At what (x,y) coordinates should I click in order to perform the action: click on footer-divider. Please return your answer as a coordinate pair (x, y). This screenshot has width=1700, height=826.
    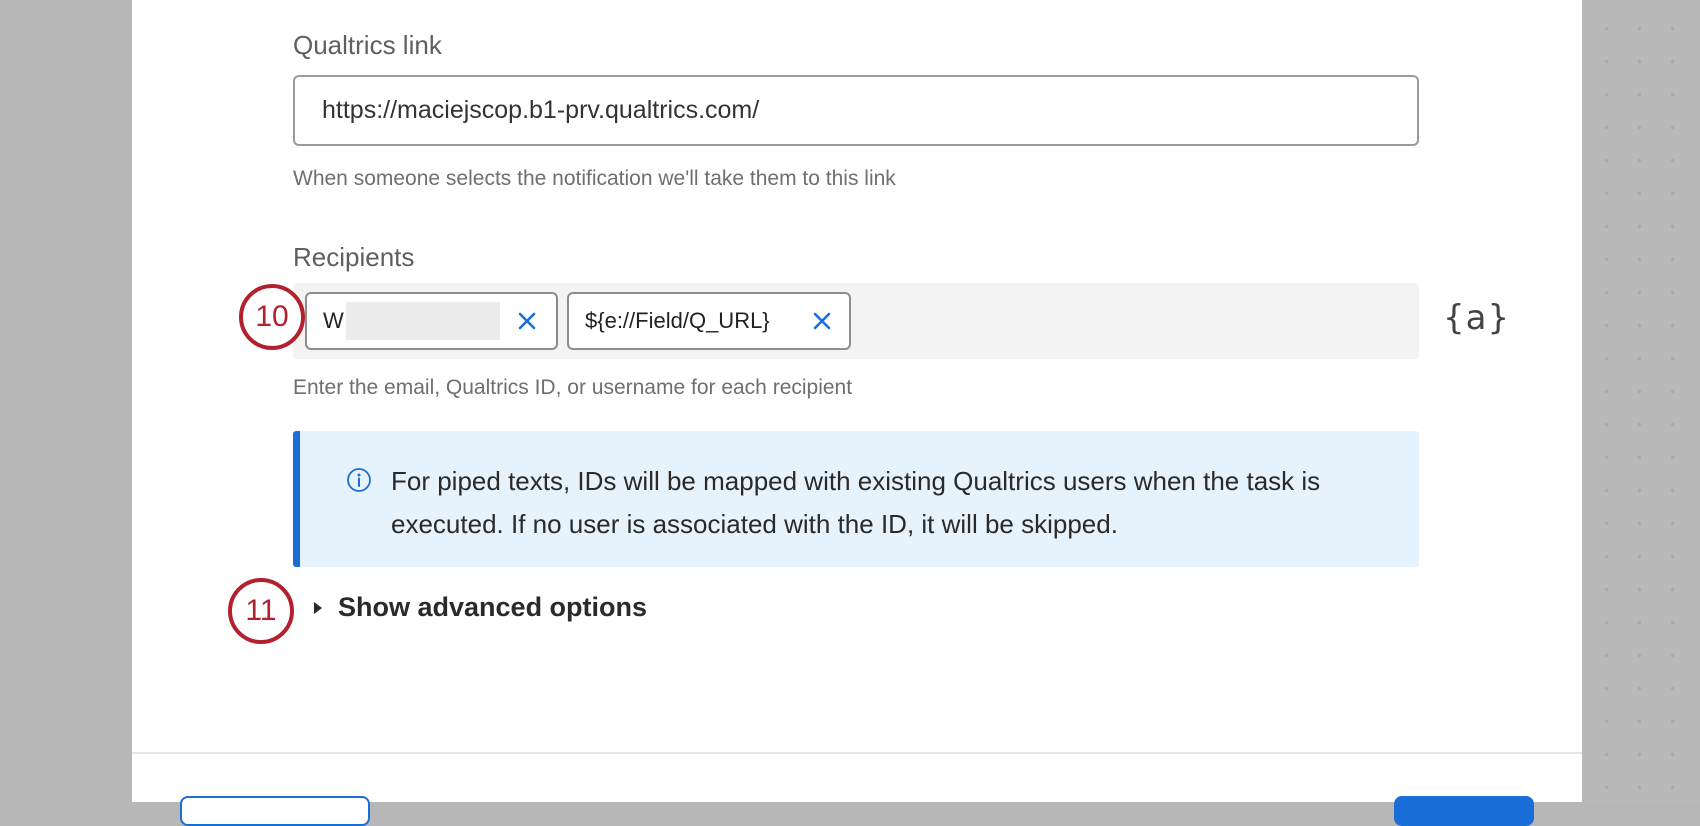
    Looking at the image, I should click on (857, 753).